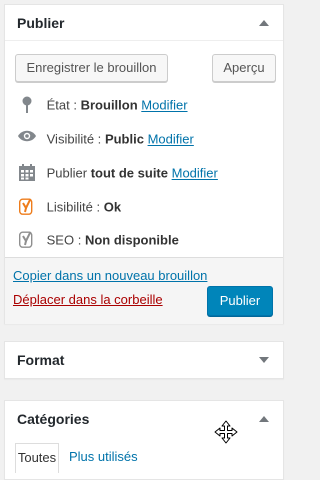  I want to click on format-box-header: Format, so click(144, 360).